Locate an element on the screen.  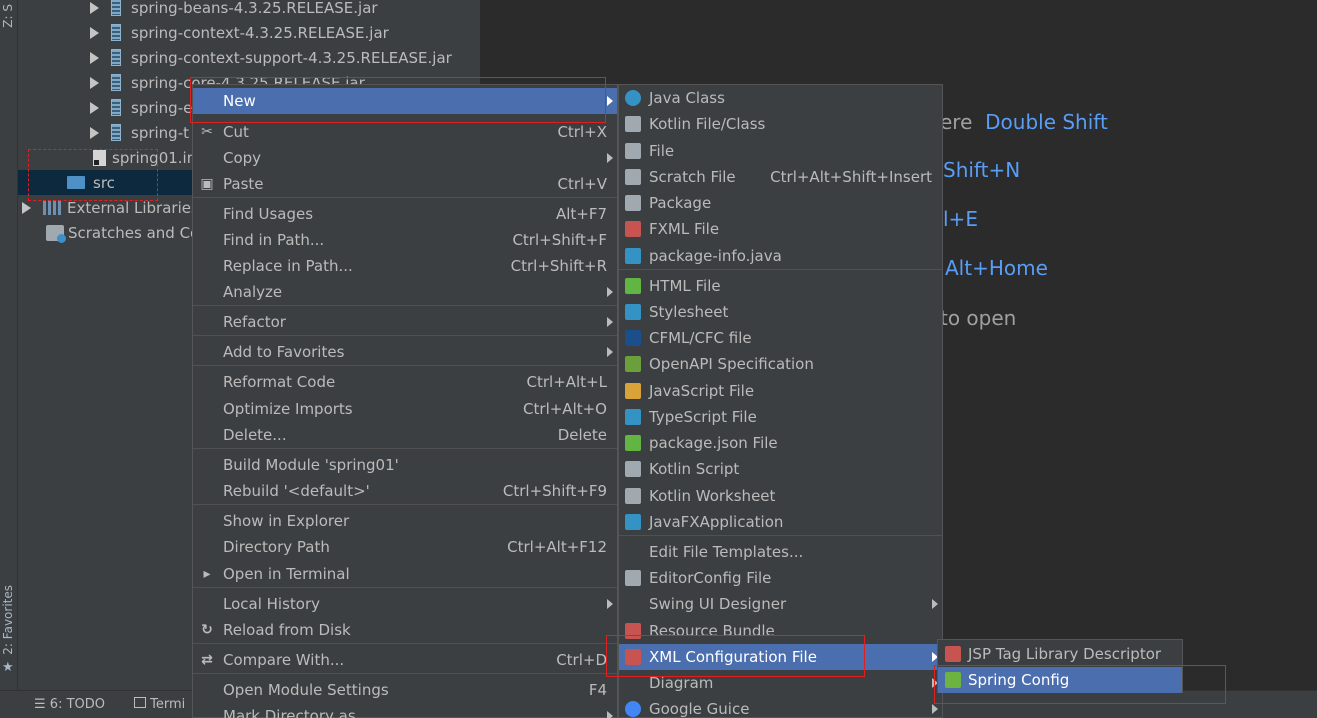
menu-item-add-to-favorites: Add to Favorites is located at coordinates (405, 352).